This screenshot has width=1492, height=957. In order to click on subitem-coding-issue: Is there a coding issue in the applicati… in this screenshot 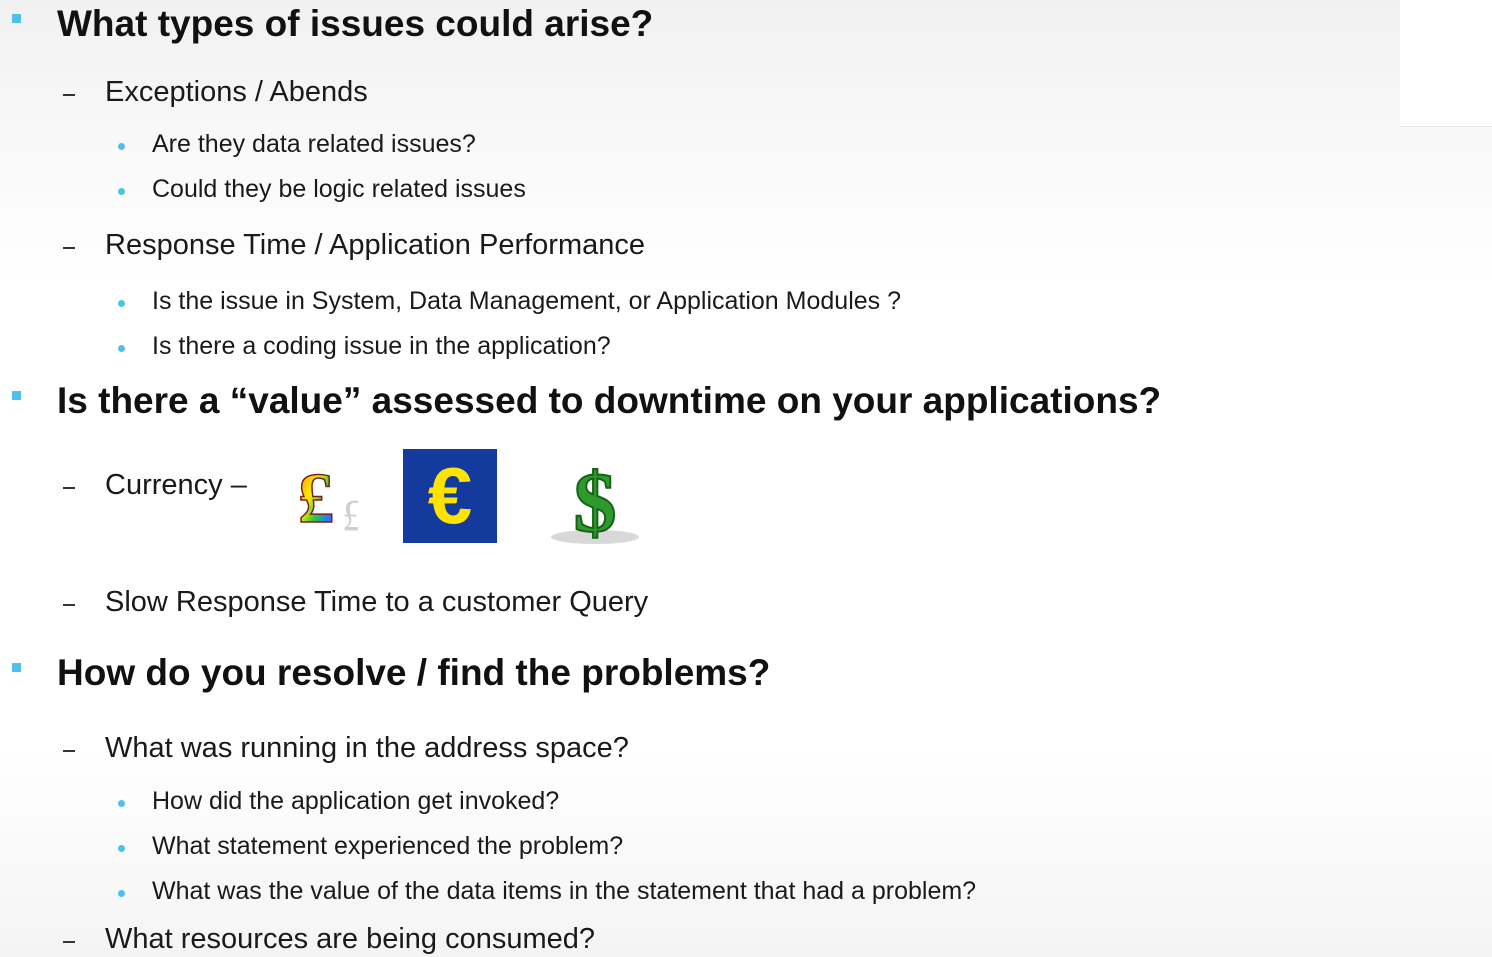, I will do `click(381, 346)`.